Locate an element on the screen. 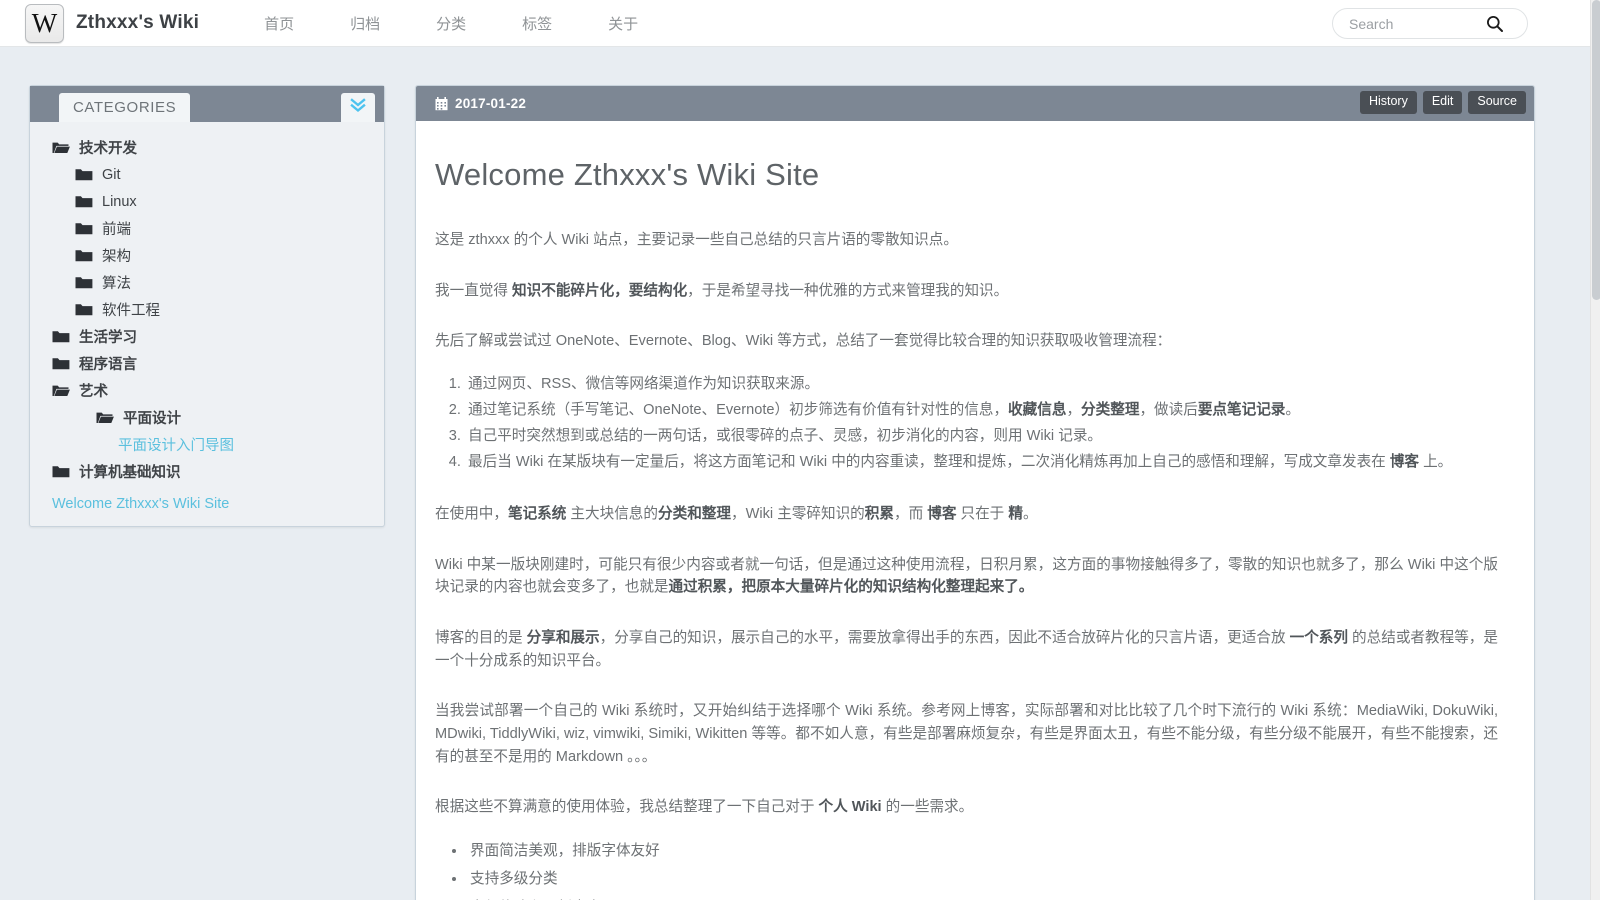  text-mid: ，而 is located at coordinates (910, 514).